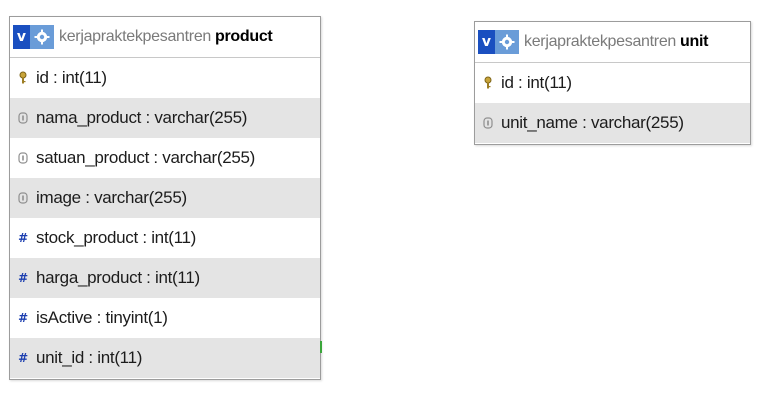  Describe the element at coordinates (142, 117) in the screenshot. I see `column-label: nama_product : varchar(255)` at that location.